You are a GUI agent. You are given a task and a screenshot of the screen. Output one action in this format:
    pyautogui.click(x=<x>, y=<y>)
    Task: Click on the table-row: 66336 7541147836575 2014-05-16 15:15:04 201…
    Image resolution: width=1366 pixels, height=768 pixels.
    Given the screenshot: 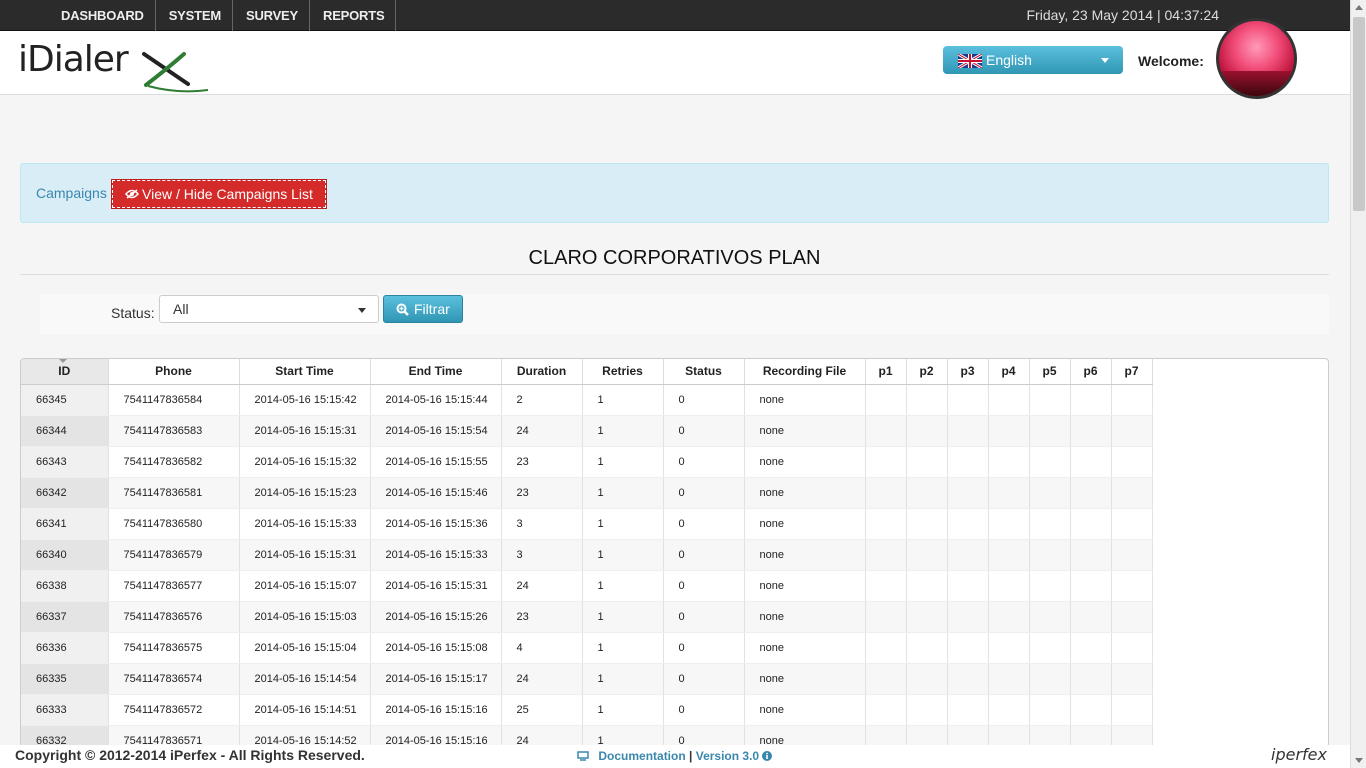 What is the action you would take?
    pyautogui.click(x=587, y=648)
    